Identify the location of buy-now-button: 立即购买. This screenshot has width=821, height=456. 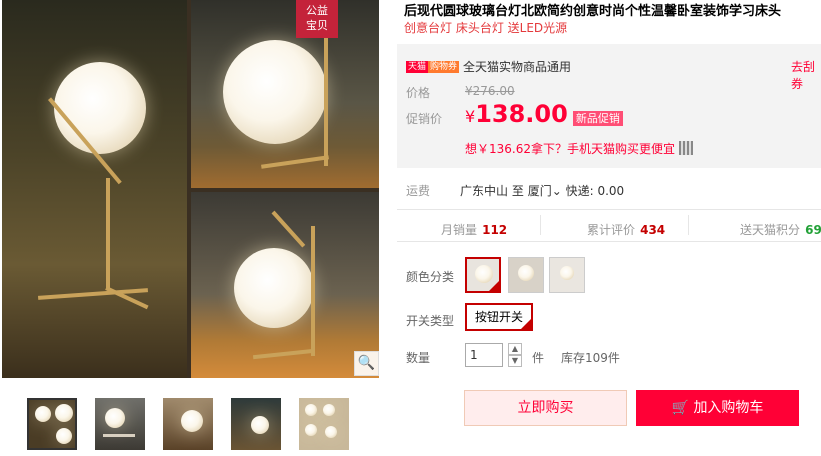
(545, 408).